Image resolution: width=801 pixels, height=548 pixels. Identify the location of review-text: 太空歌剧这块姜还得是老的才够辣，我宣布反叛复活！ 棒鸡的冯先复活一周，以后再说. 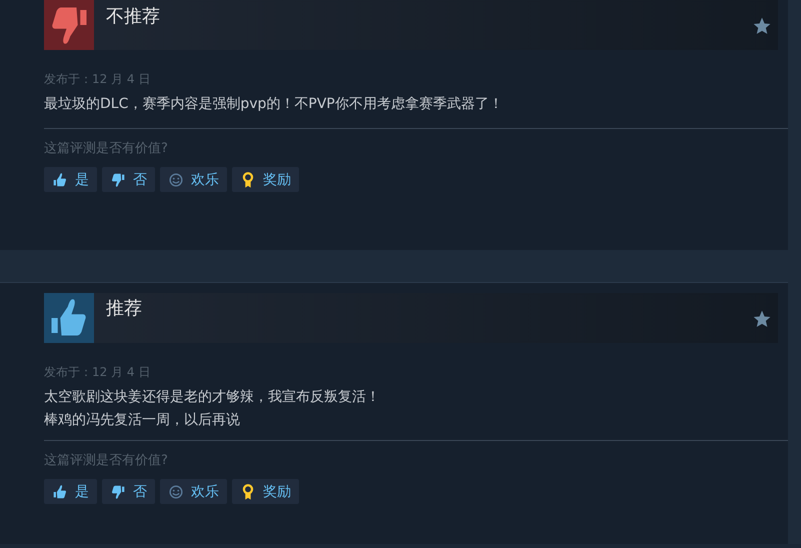
(212, 409).